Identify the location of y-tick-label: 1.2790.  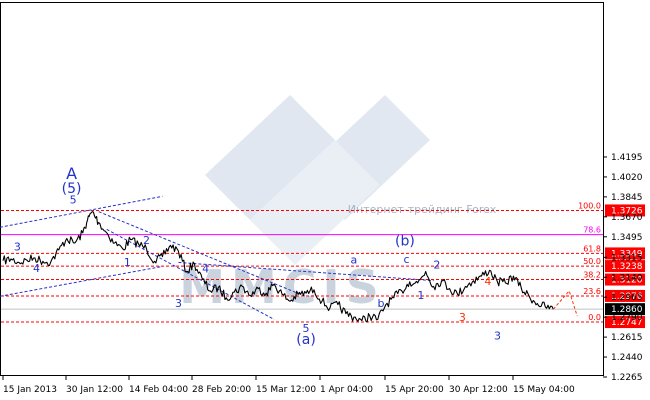
(627, 318).